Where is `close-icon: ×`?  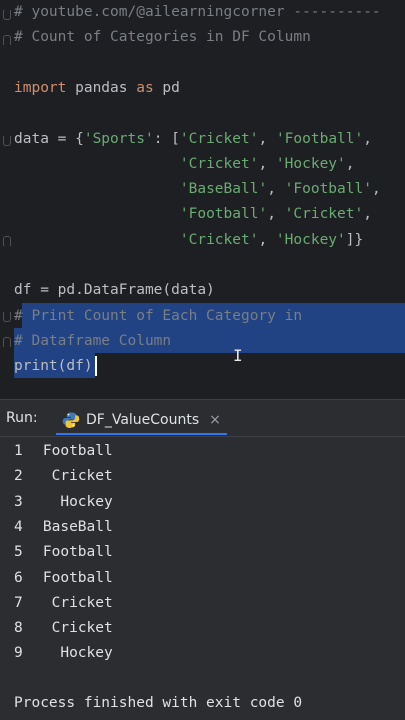
close-icon: × is located at coordinates (215, 420).